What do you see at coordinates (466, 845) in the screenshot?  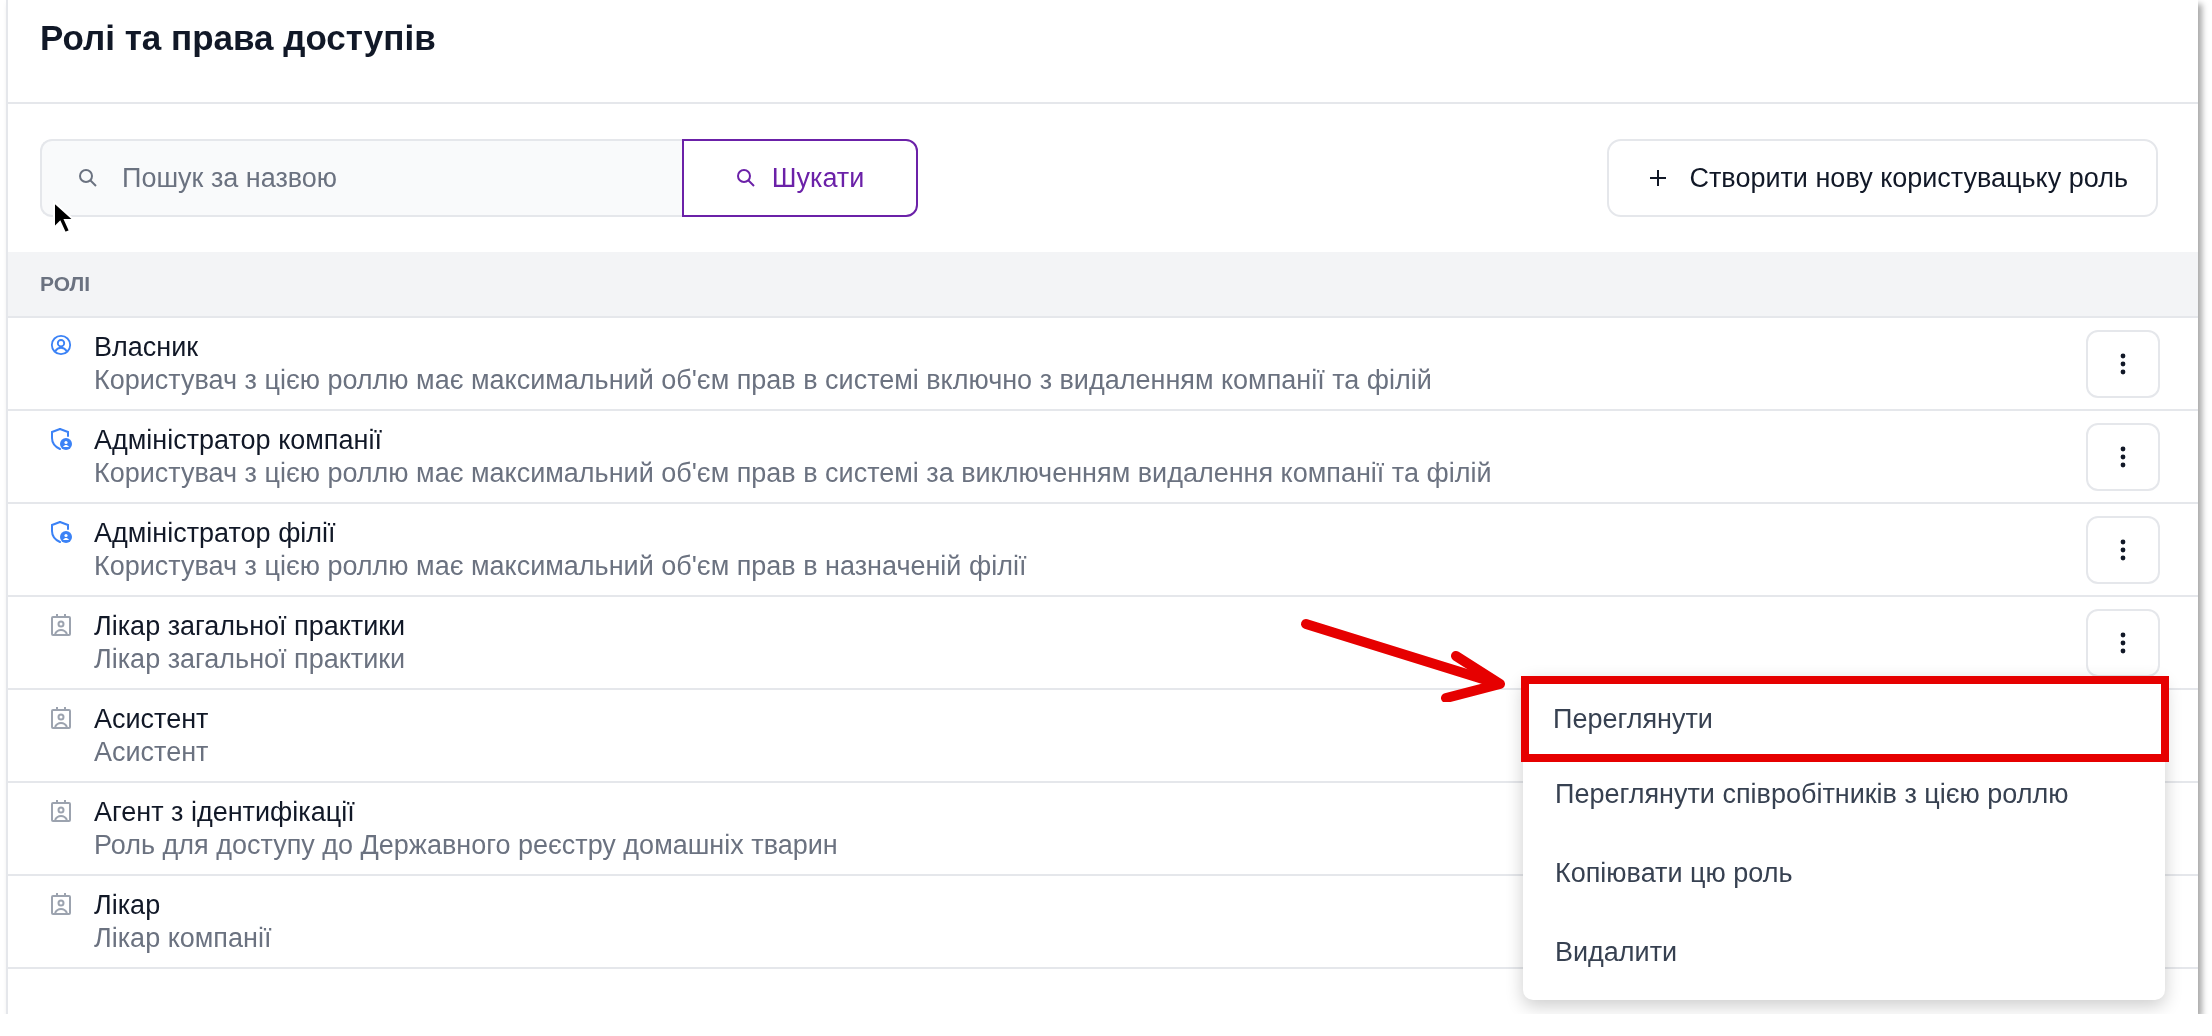 I see `role-description: Роль для доступу до Державного реєстру домашніх тварин` at bounding box center [466, 845].